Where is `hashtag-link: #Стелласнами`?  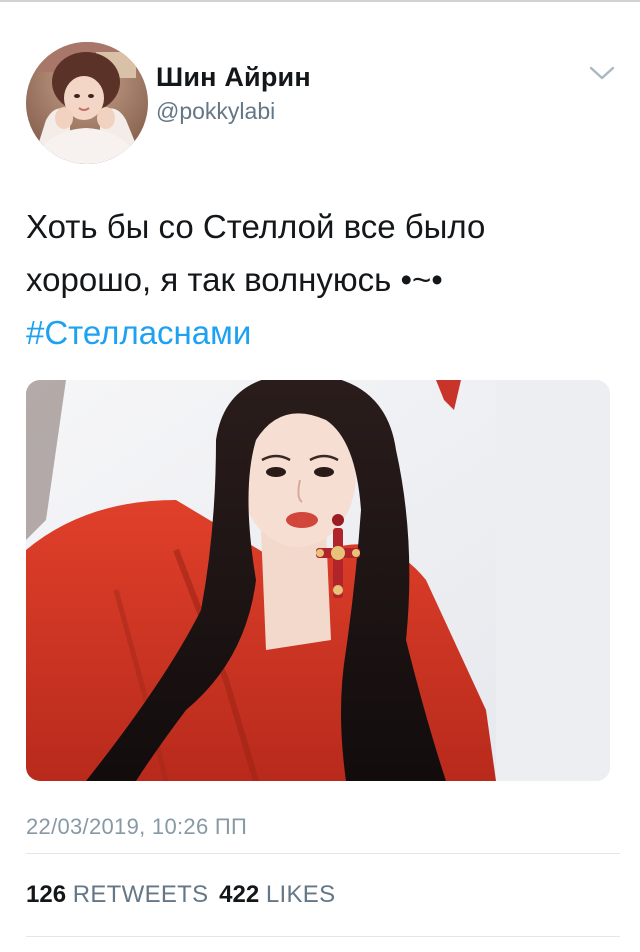
hashtag-link: #Стелласнами is located at coordinates (321, 332).